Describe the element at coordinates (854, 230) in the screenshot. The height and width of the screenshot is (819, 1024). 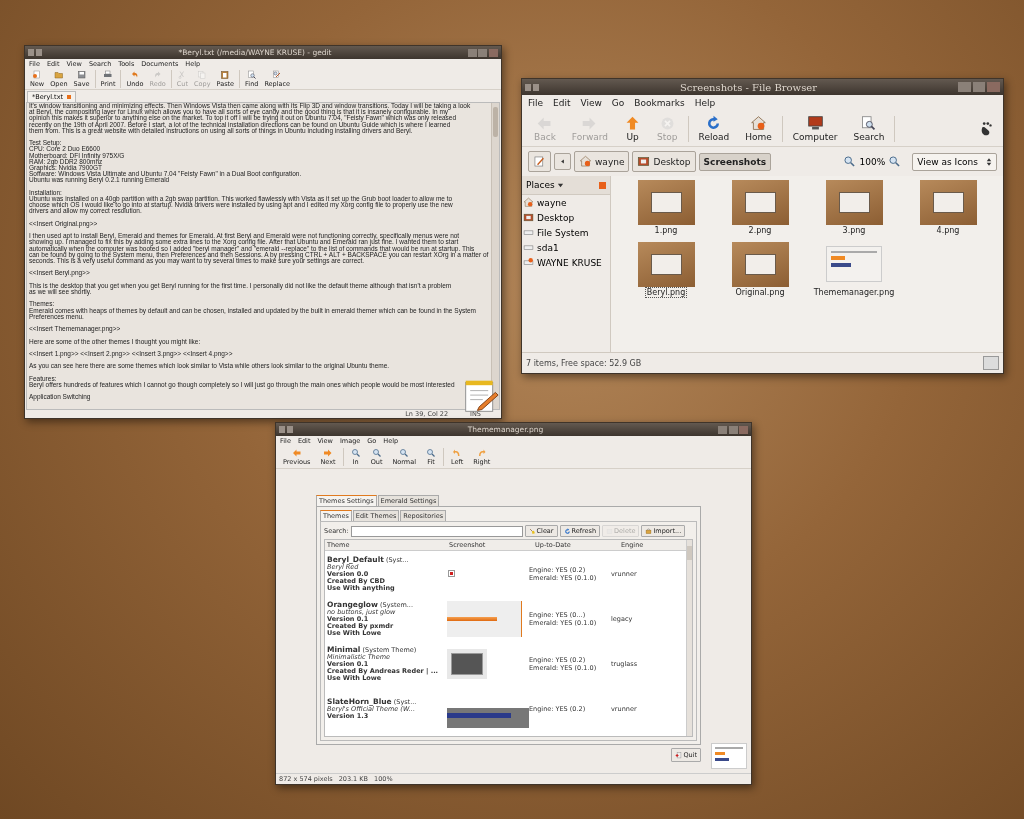
I see `file-name: 3.png` at that location.